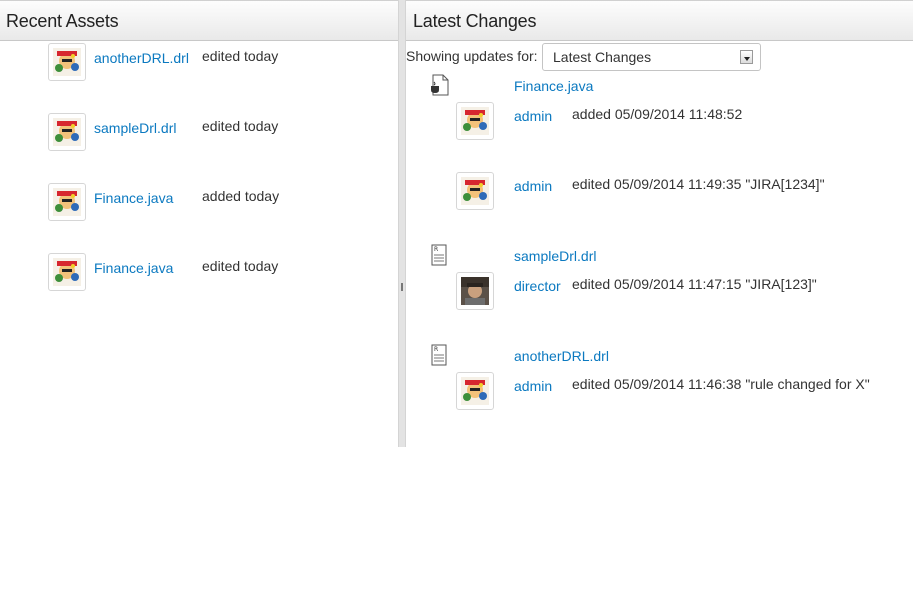 This screenshot has height=615, width=913. What do you see at coordinates (199, 283) in the screenshot?
I see `list-item: Finance.java edited today` at bounding box center [199, 283].